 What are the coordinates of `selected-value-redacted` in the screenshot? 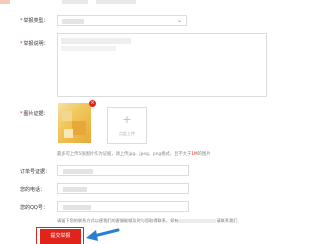 It's located at (73, 21).